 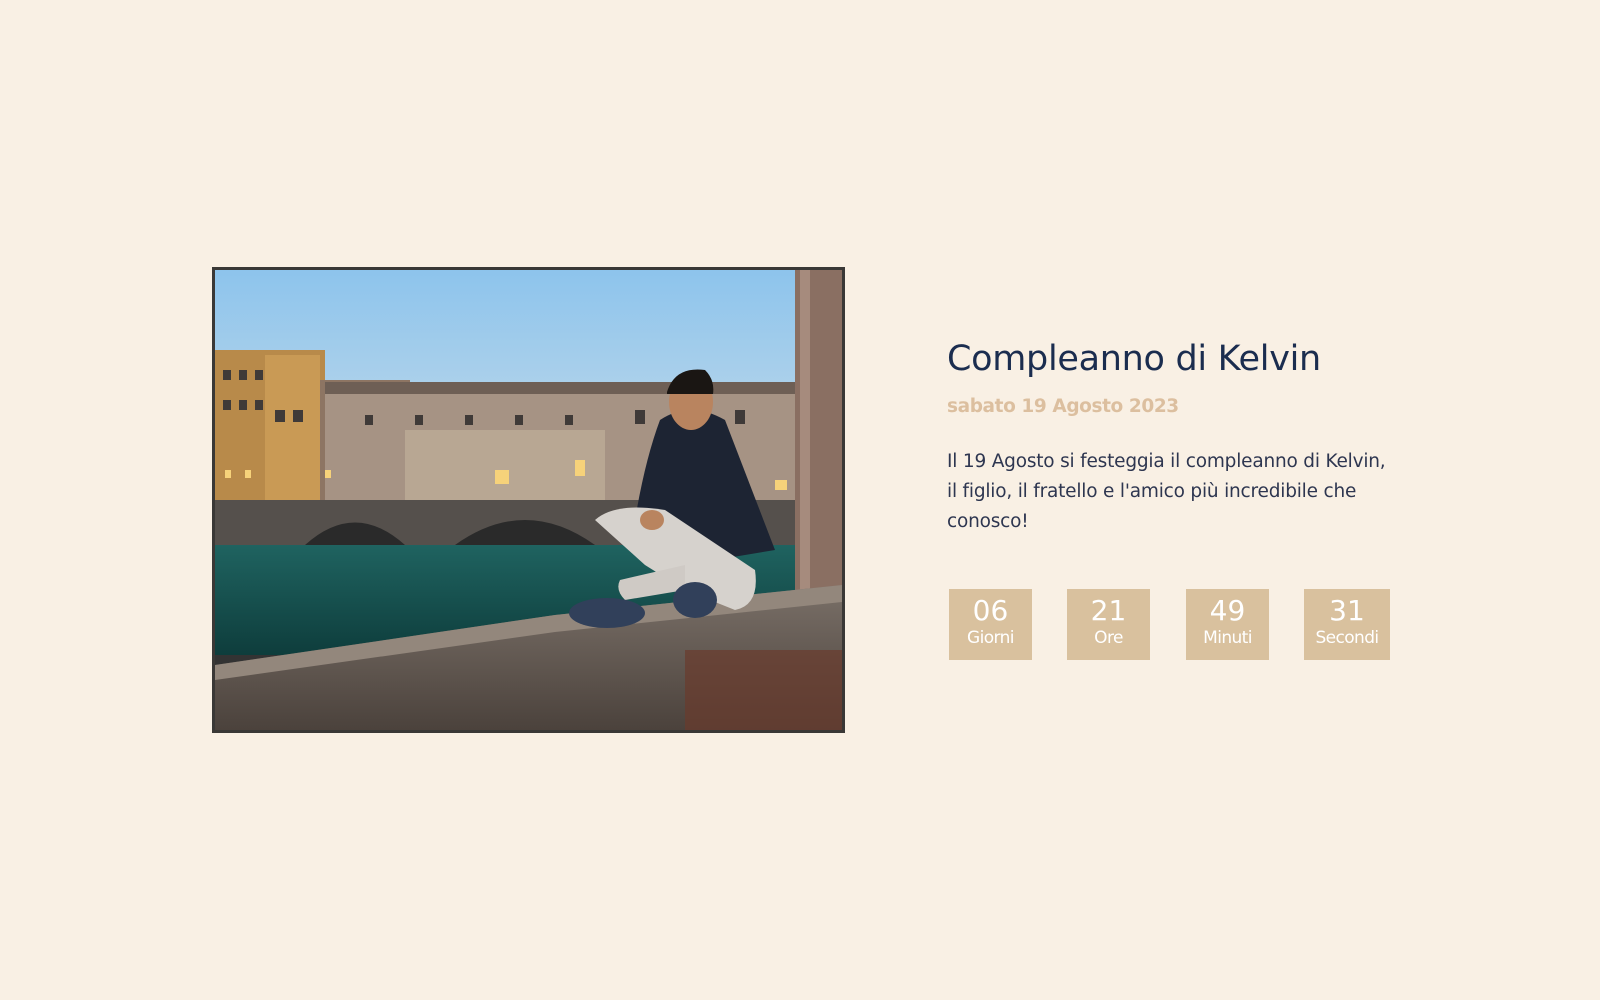 What do you see at coordinates (1227, 638) in the screenshot?
I see `countdown-minutes-label: Minuti` at bounding box center [1227, 638].